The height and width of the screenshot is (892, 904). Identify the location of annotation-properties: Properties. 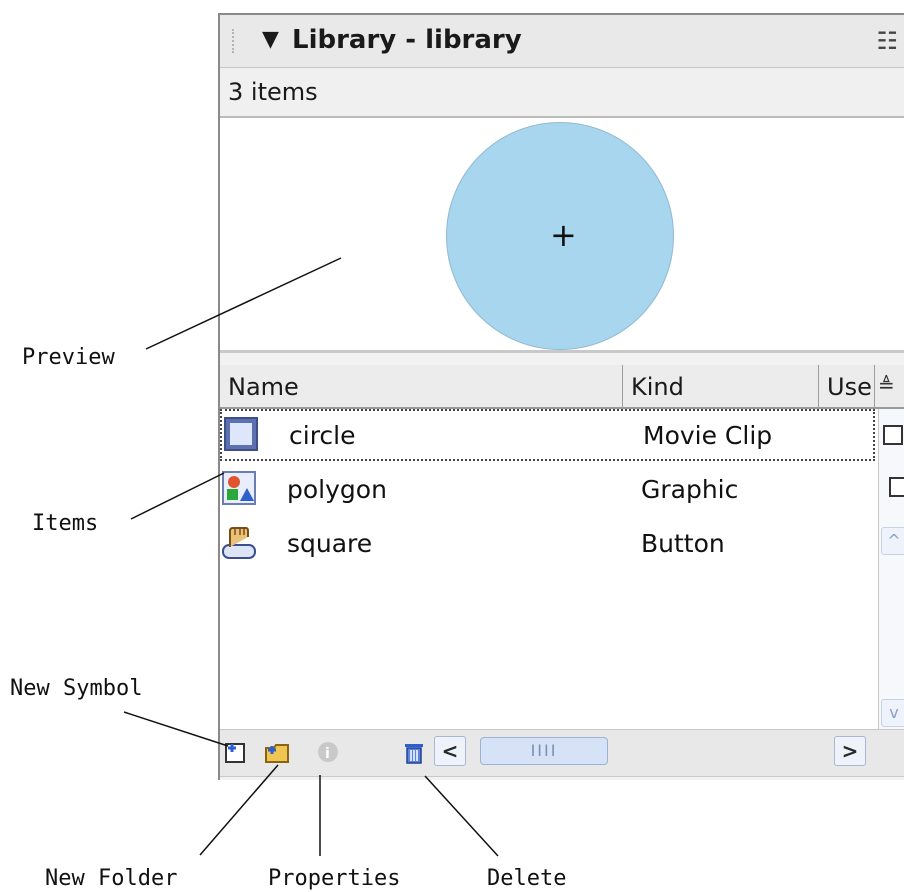
(334, 878).